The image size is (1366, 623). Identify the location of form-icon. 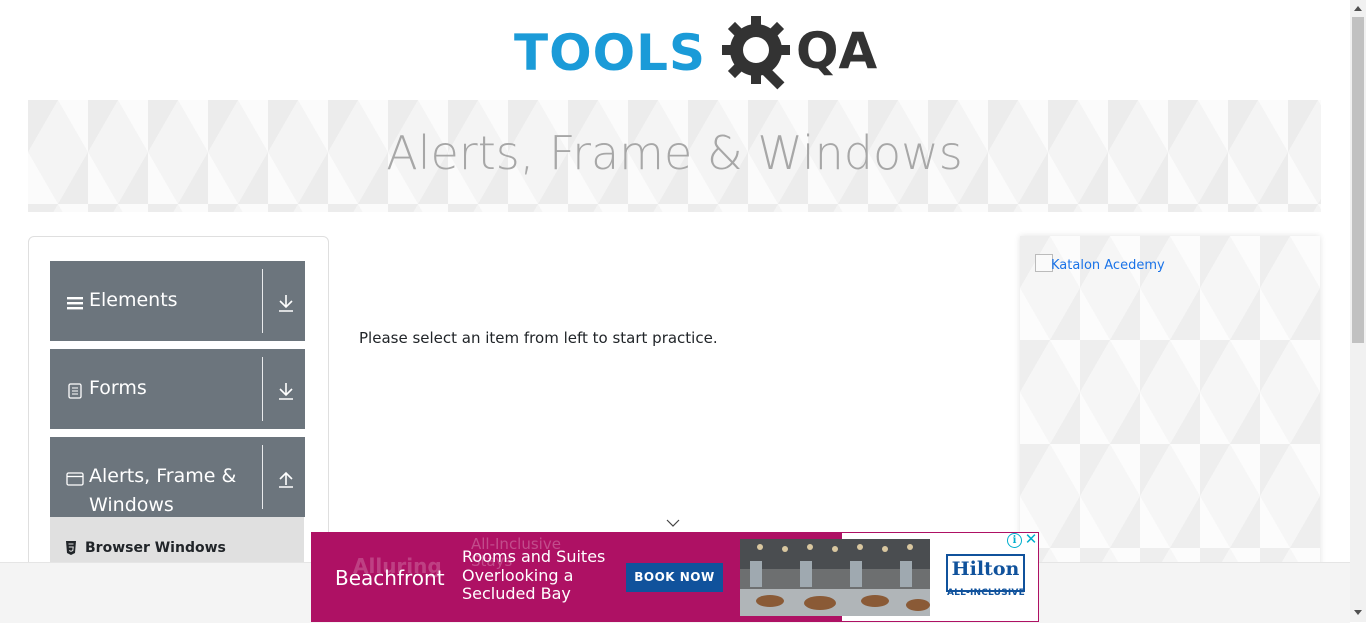
(75, 391).